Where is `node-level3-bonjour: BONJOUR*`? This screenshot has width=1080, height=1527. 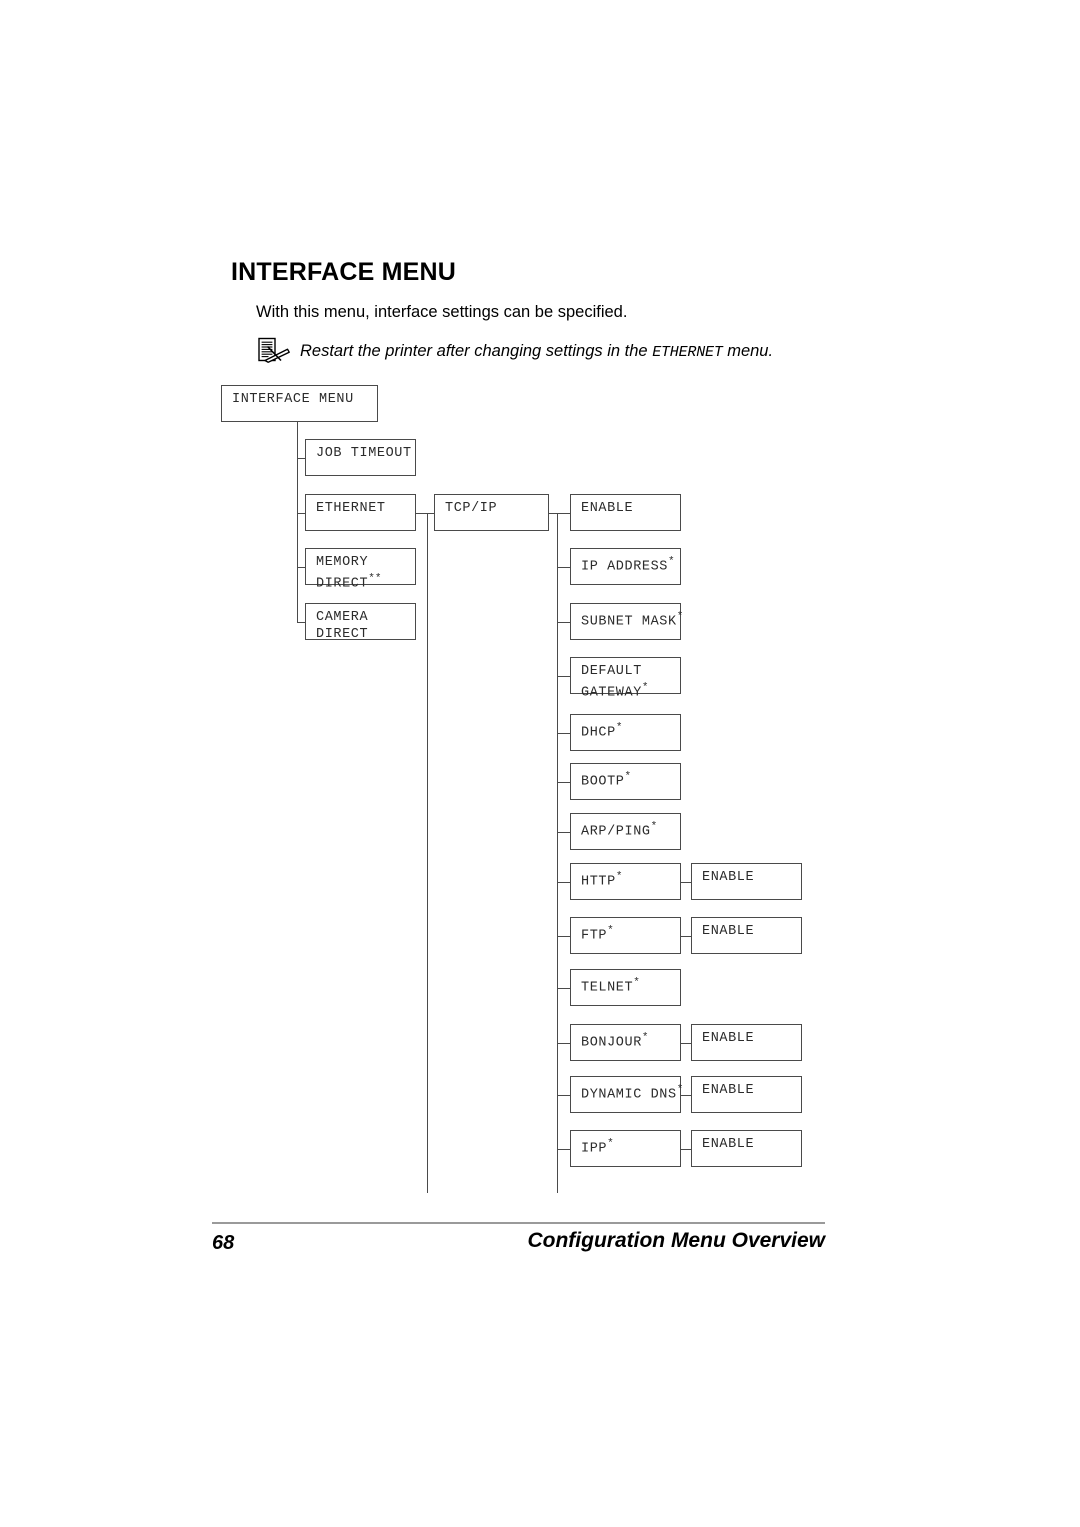 node-level3-bonjour: BONJOUR* is located at coordinates (625, 1042).